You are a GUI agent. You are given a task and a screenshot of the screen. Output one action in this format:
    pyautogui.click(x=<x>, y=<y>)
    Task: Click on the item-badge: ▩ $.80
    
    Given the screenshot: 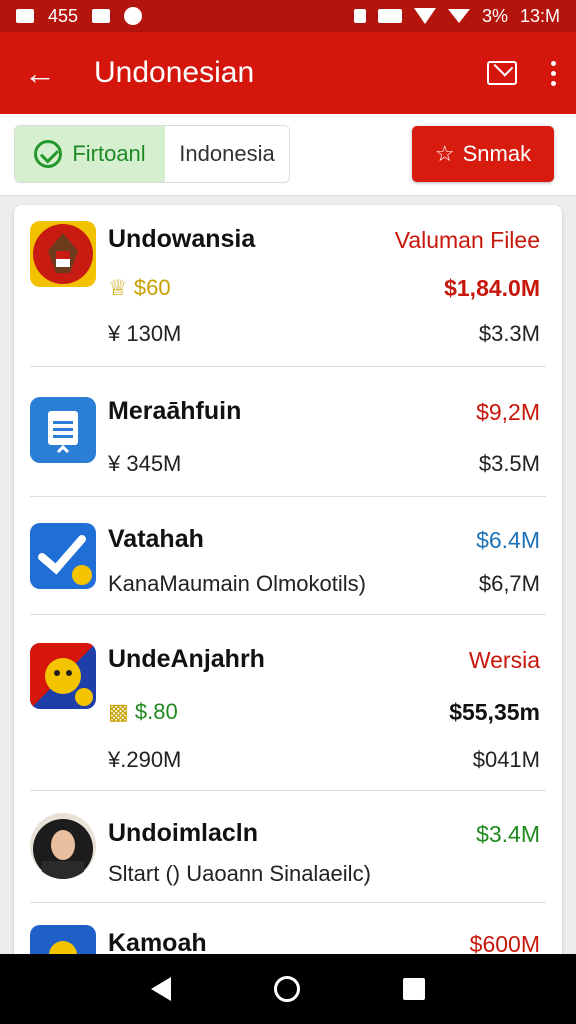 What is the action you would take?
    pyautogui.click(x=143, y=712)
    